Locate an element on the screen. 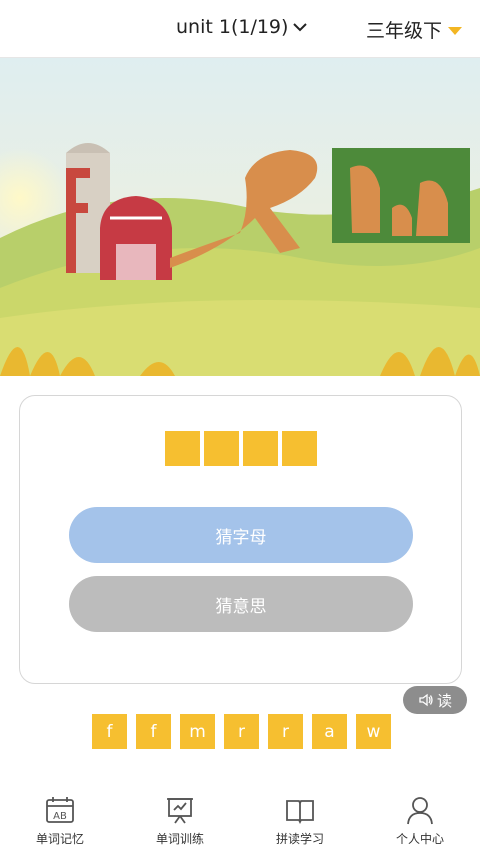  nav-item-personal-center: 个人中心 is located at coordinates (420, 821).